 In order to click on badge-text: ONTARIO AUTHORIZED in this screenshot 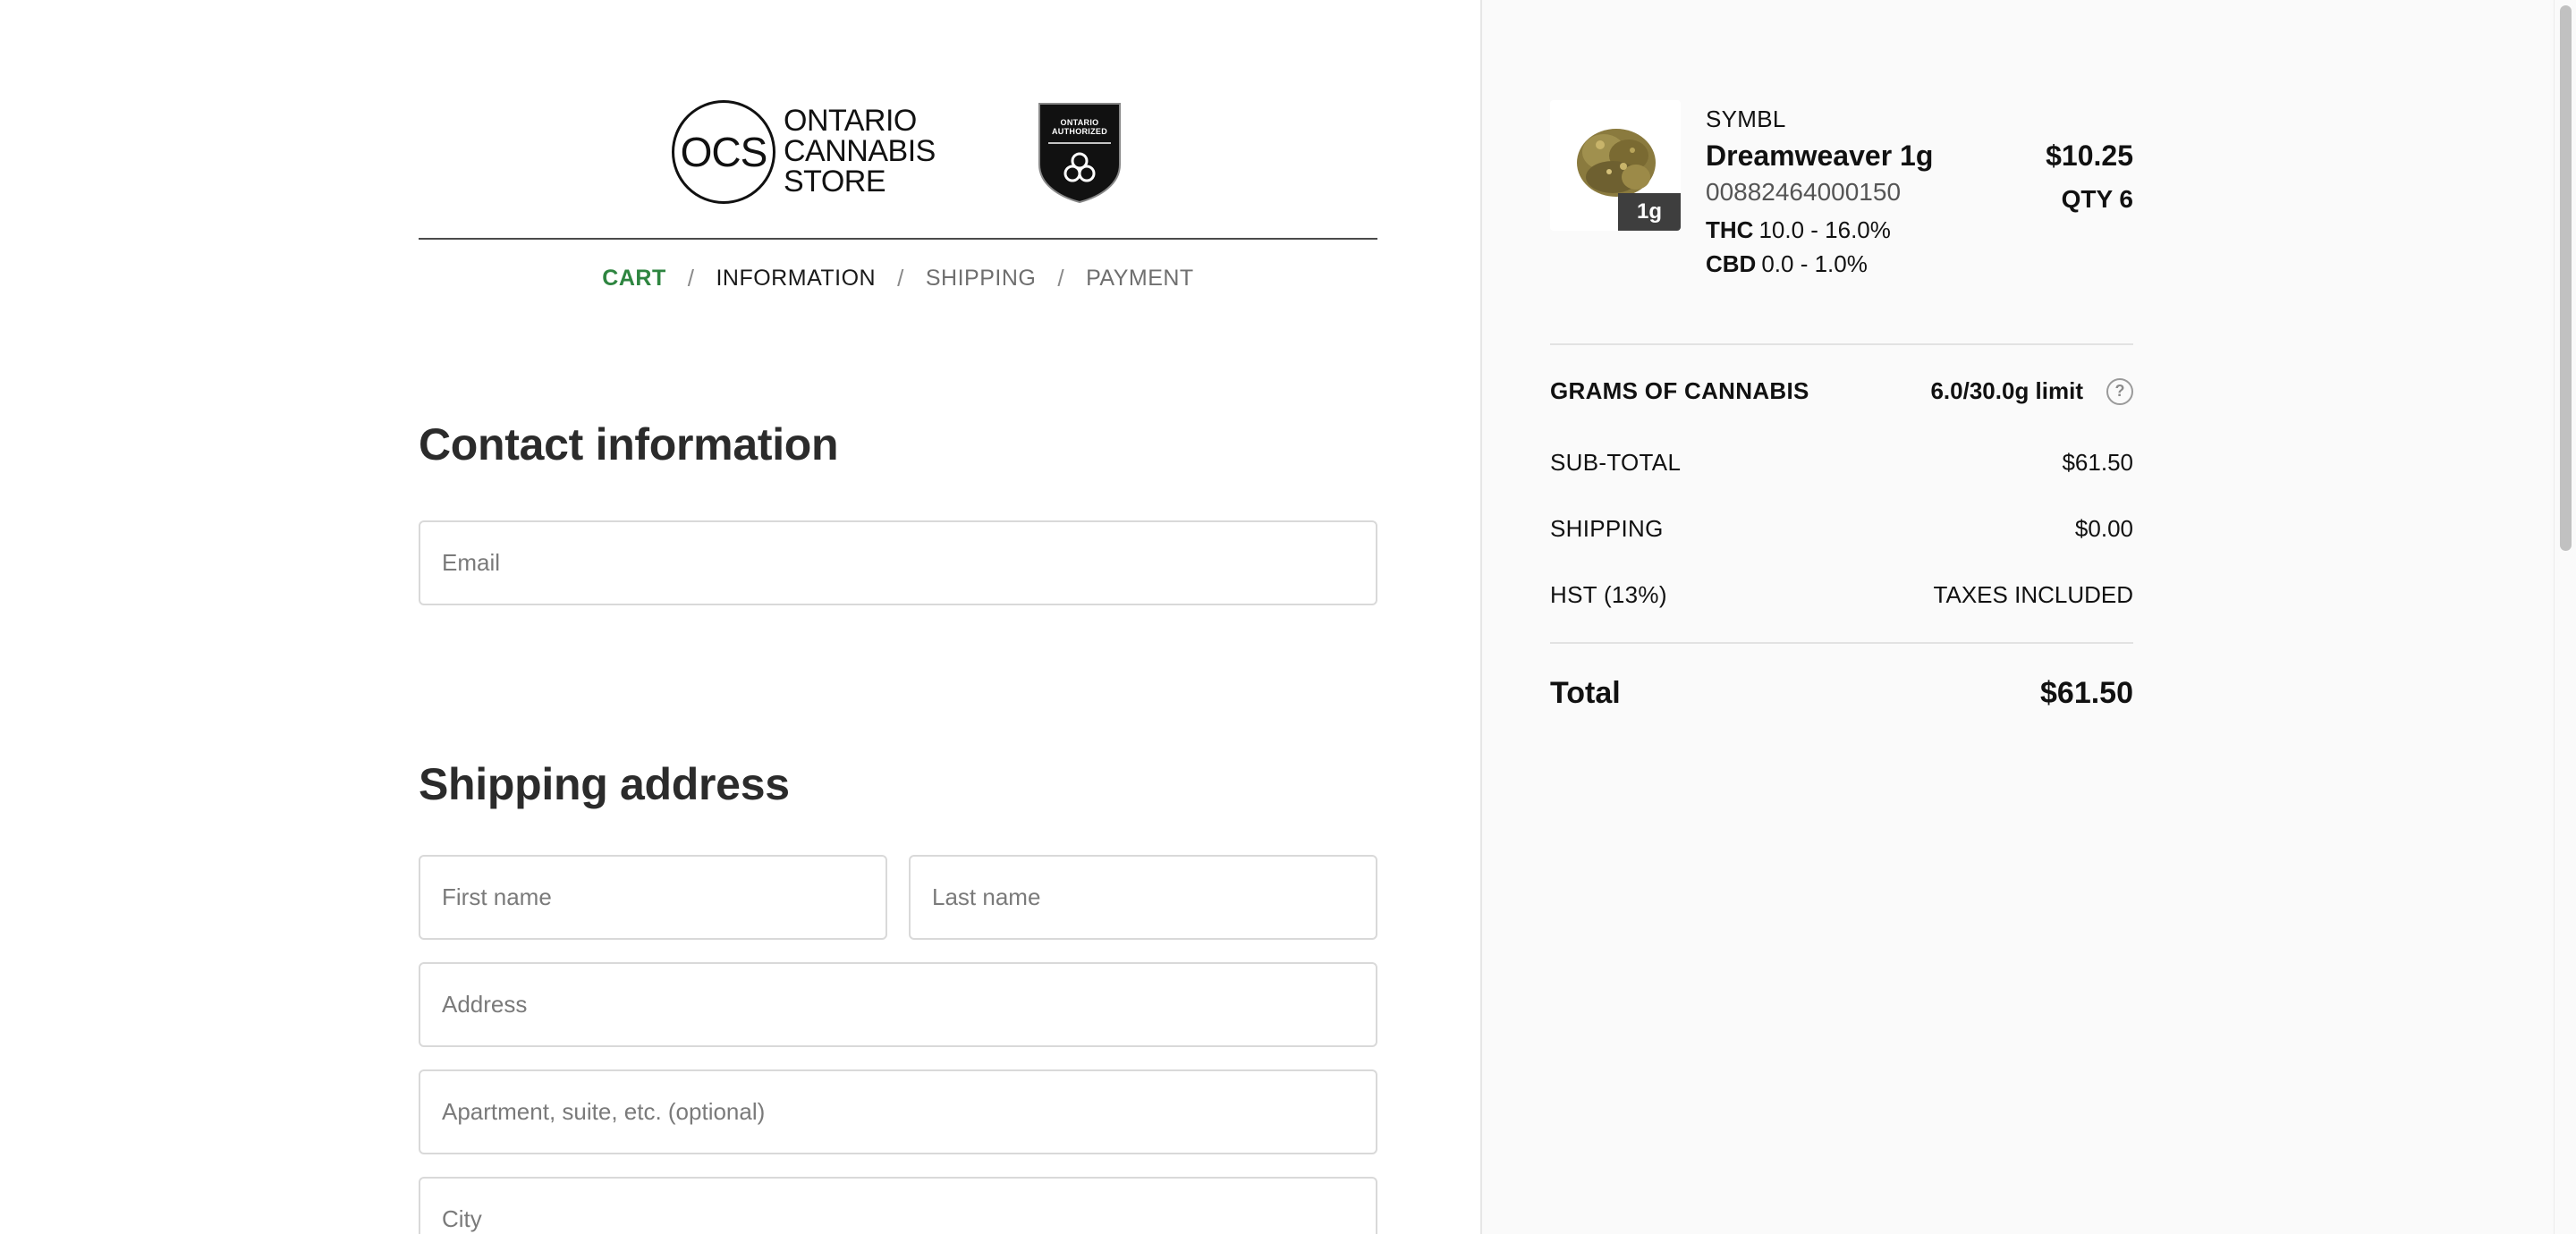, I will do `click(1080, 127)`.